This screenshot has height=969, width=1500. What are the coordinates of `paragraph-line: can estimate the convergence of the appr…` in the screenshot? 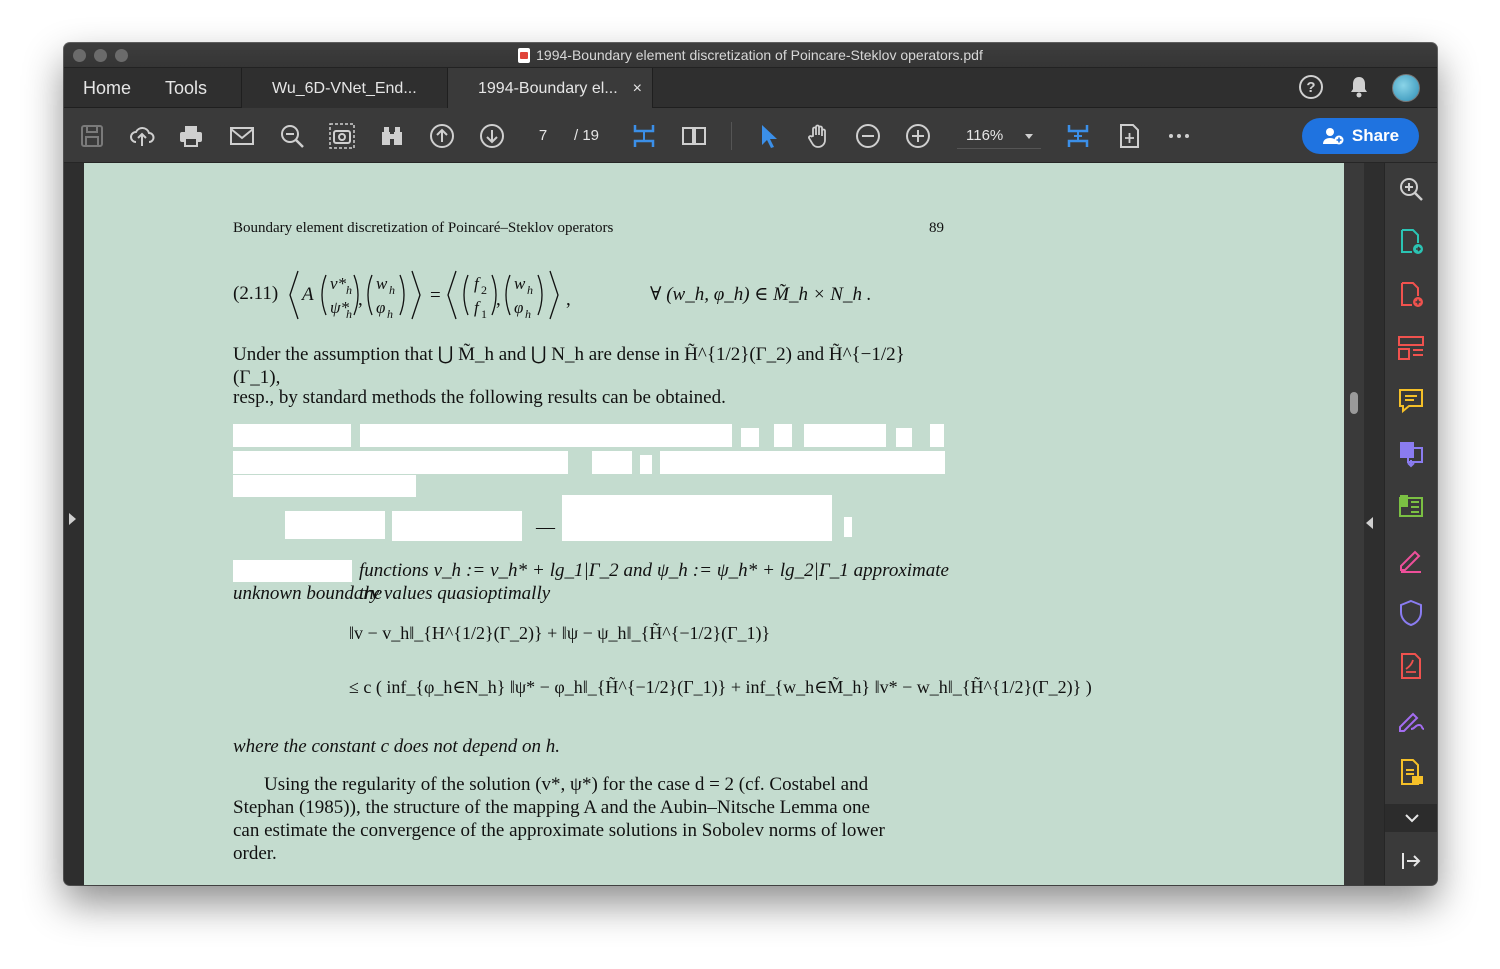 It's located at (559, 830).